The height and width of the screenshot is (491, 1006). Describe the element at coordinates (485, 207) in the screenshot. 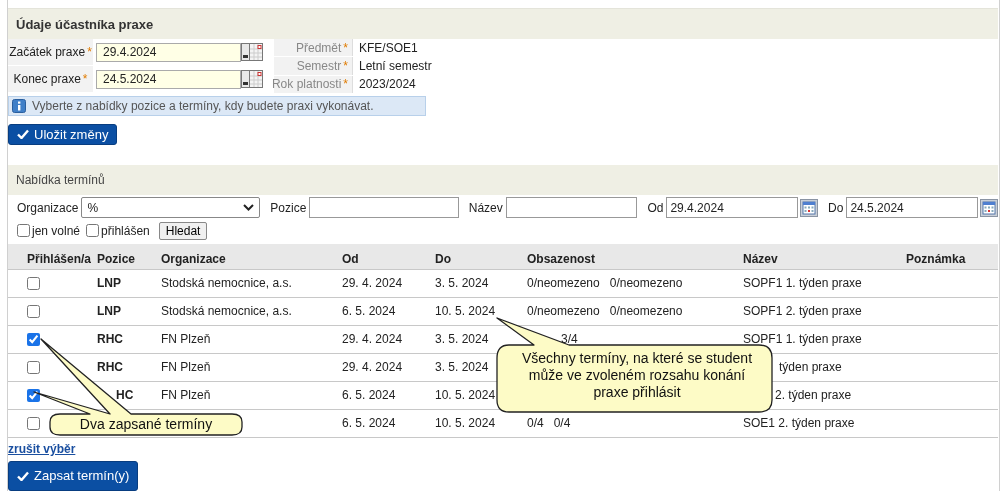

I see `filter-label: Název` at that location.